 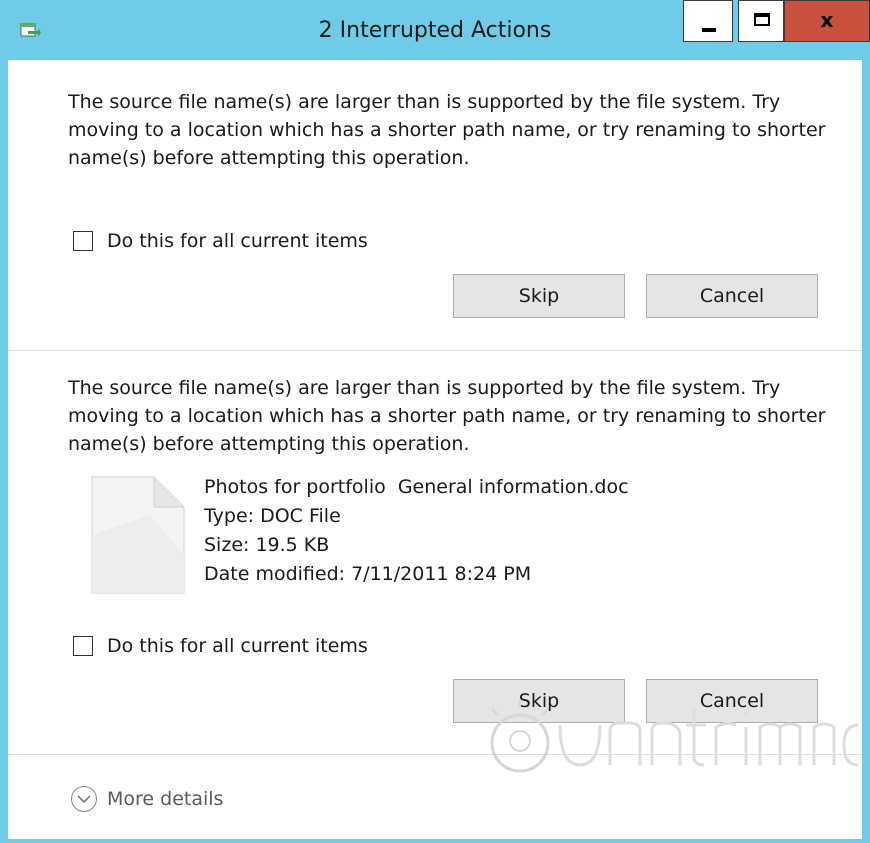 I want to click on maximize-icon, so click(x=762, y=19).